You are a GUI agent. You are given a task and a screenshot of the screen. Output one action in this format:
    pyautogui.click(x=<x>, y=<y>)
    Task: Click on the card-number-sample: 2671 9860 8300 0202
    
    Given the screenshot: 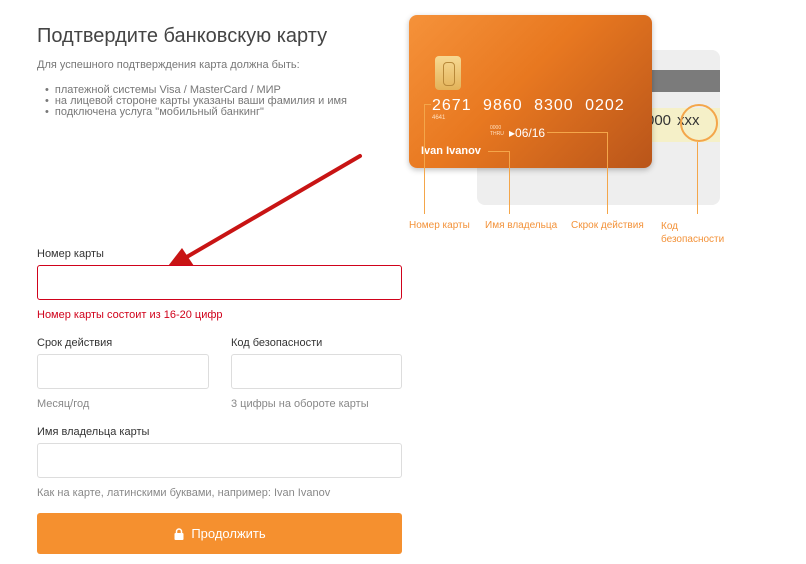 What is the action you would take?
    pyautogui.click(x=528, y=105)
    